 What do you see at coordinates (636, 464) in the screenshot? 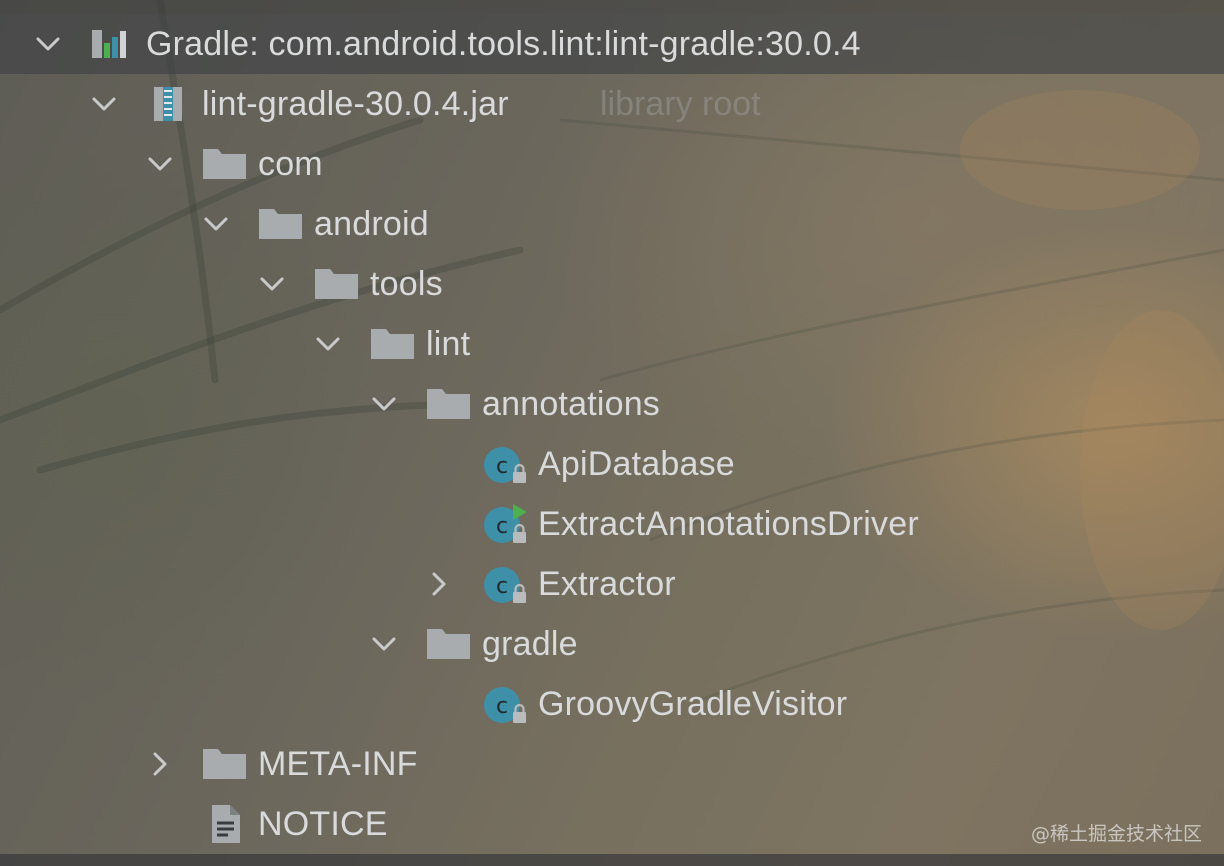
I see `tree-label: ApiDatabase` at bounding box center [636, 464].